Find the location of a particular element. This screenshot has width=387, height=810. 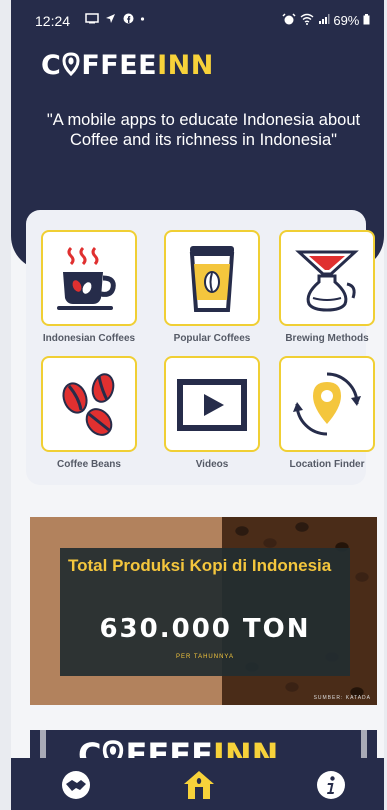

menu-tile-popular-coffees is located at coordinates (212, 278).